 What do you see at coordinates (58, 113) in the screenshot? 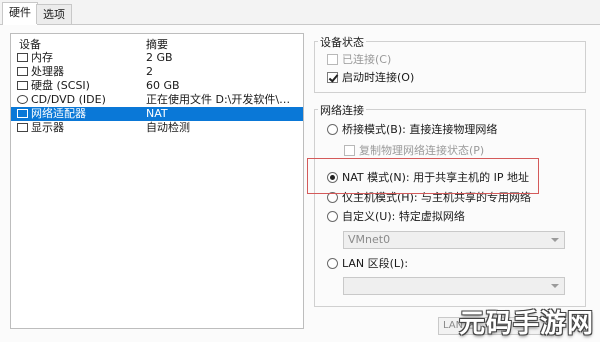
I see `device-name: 网络适配器` at bounding box center [58, 113].